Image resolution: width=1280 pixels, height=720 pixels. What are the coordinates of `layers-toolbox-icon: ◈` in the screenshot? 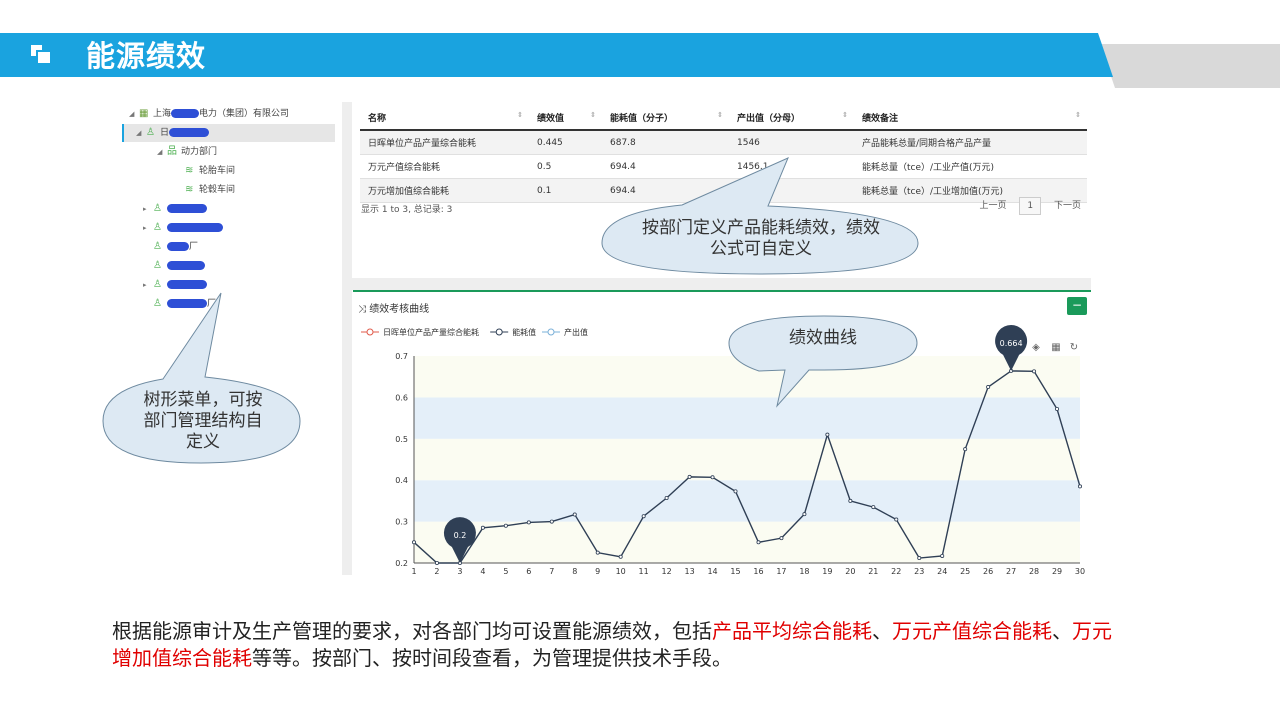 It's located at (1036, 347).